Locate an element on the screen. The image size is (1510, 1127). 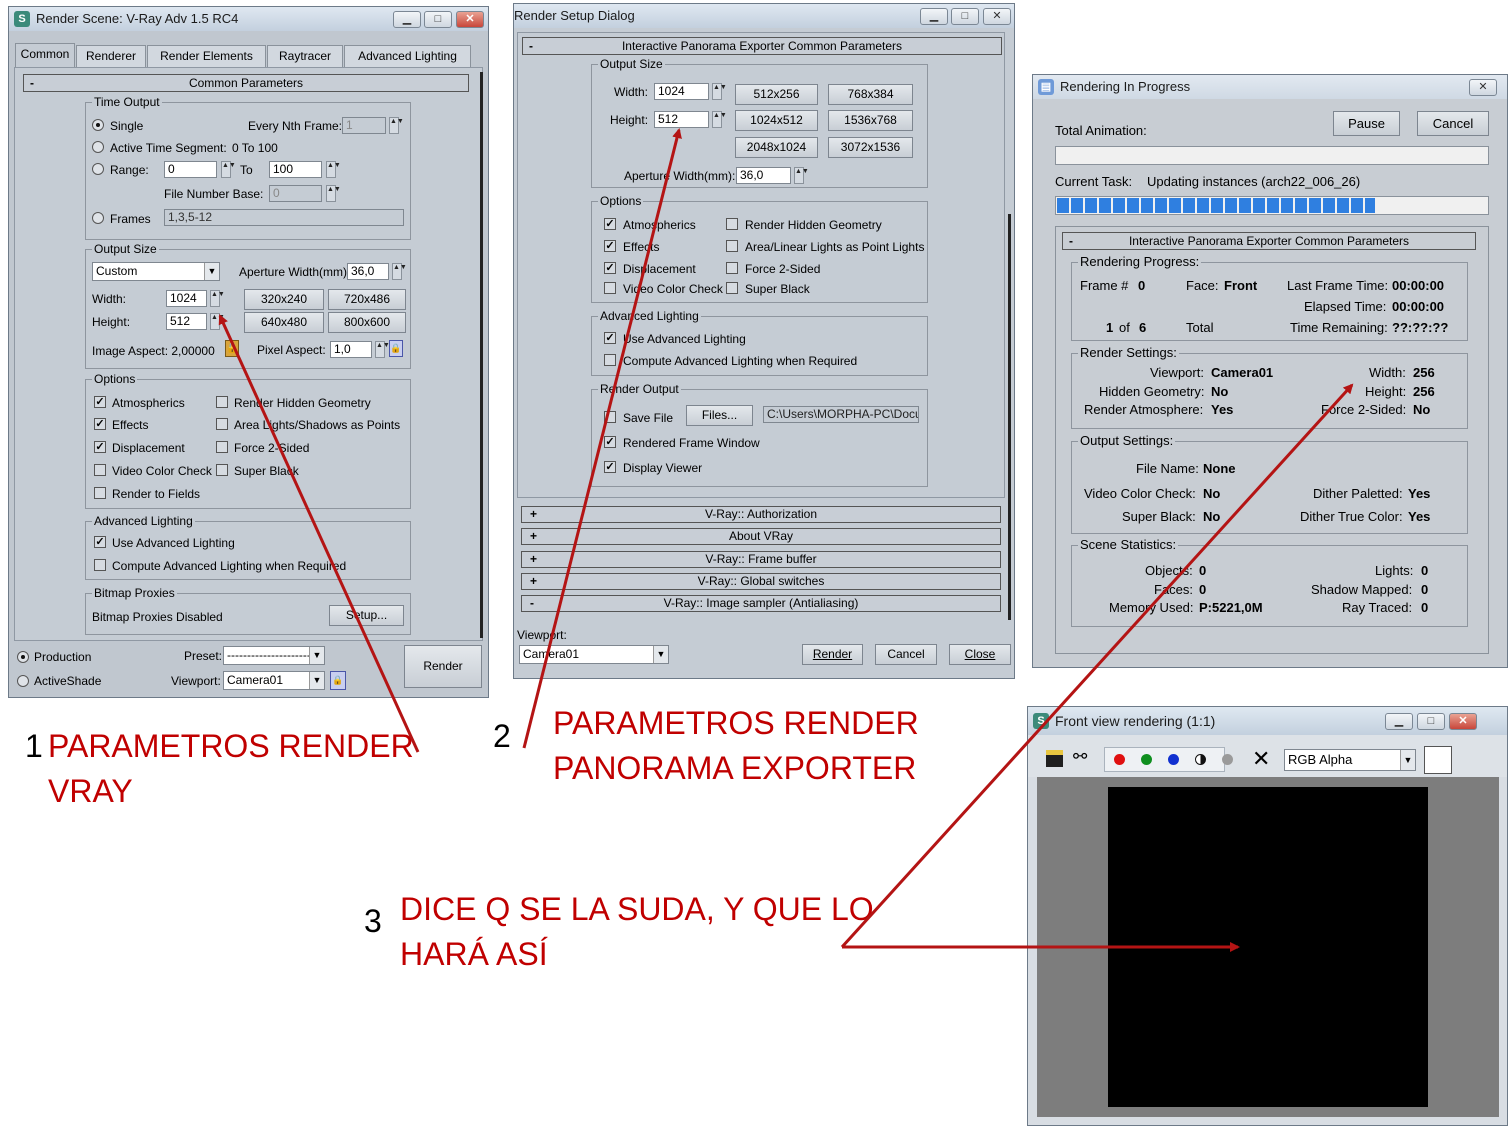
rollout-vray-image-sampler: - V-Ray:: Image sampler (Antialiasing) is located at coordinates (761, 603).